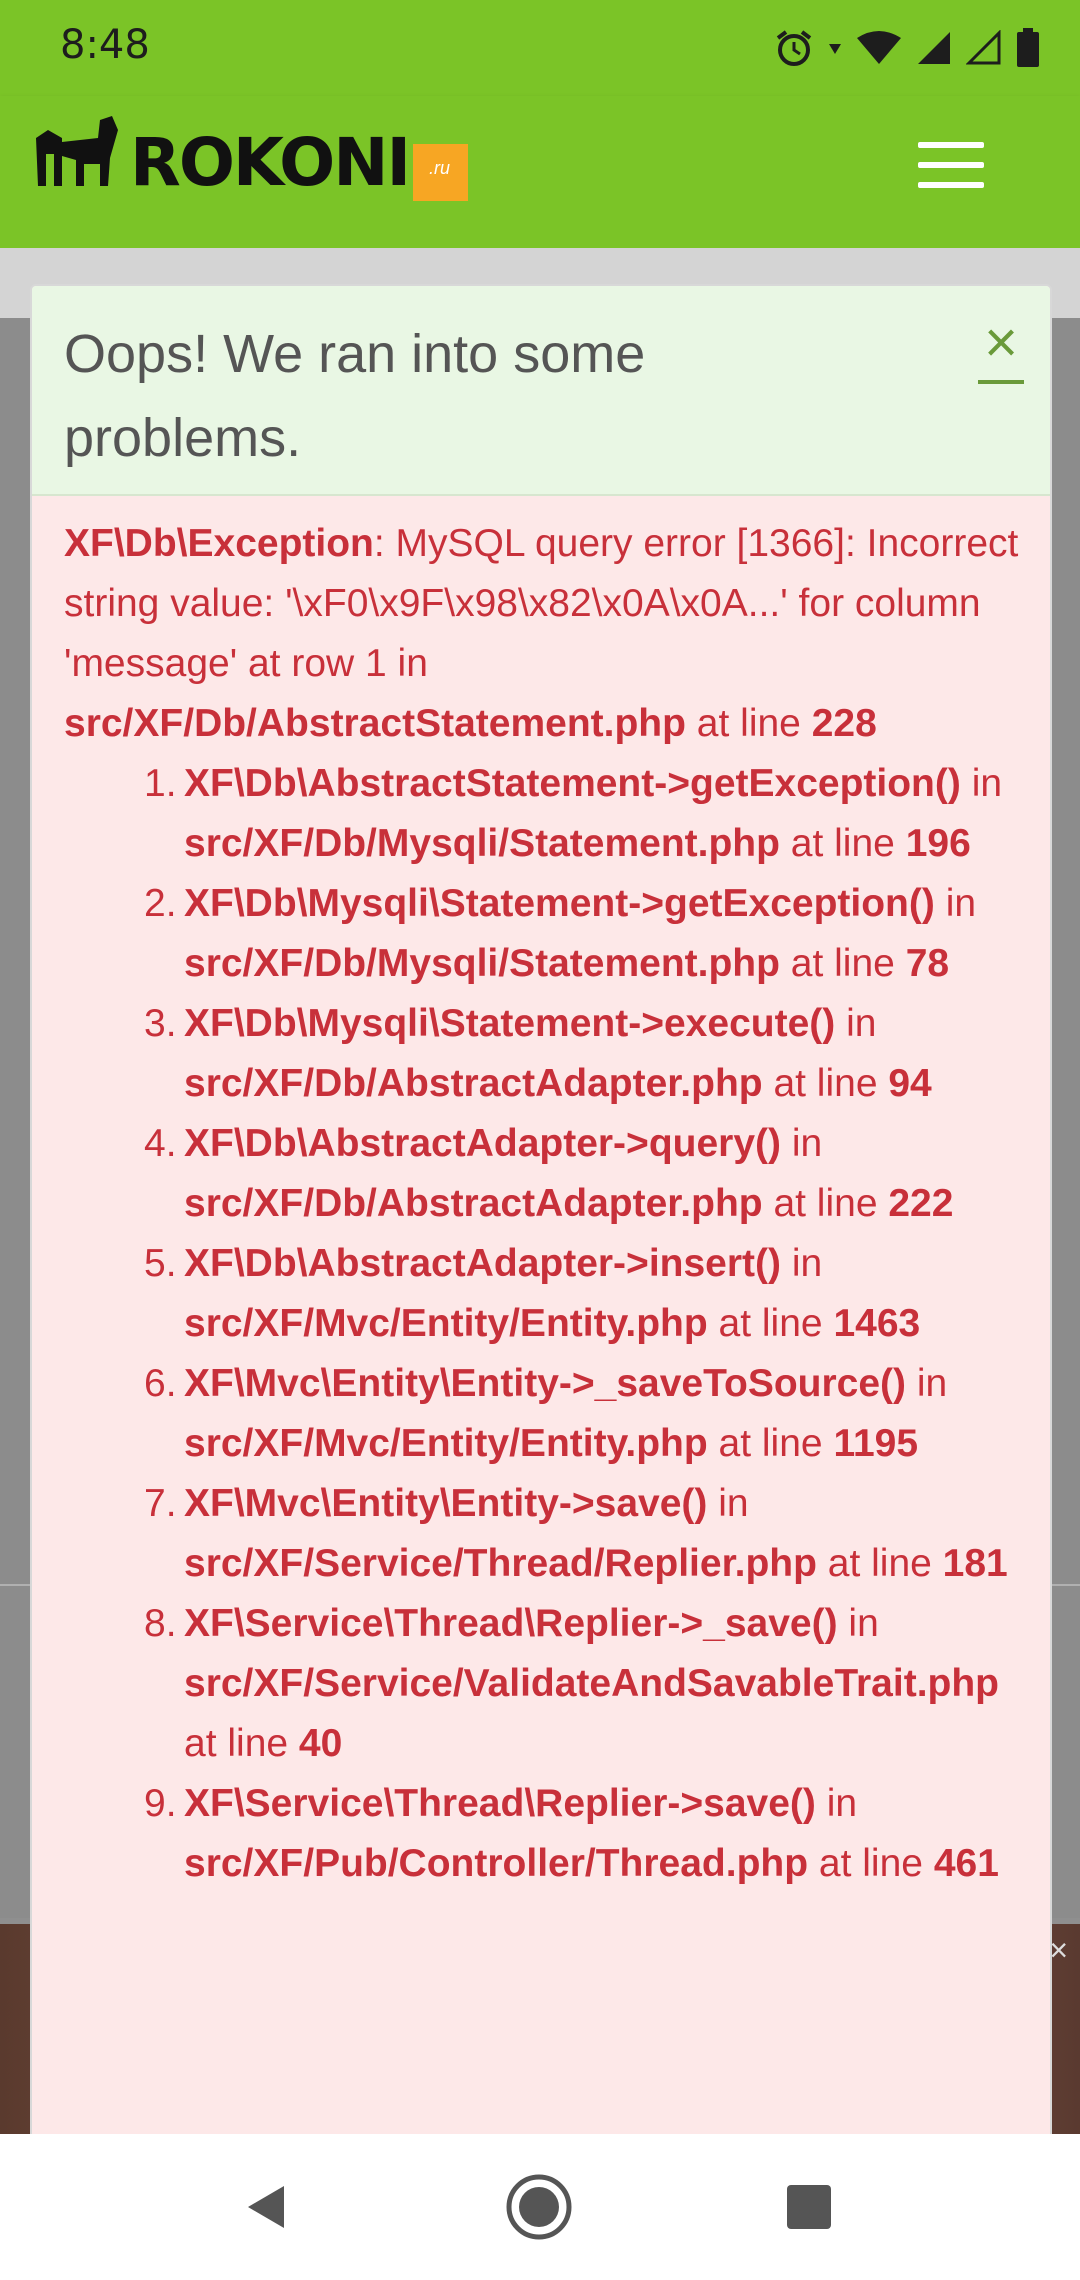 The image size is (1080, 2280). I want to click on exception-type: XF\Db\Exception, so click(219, 543).